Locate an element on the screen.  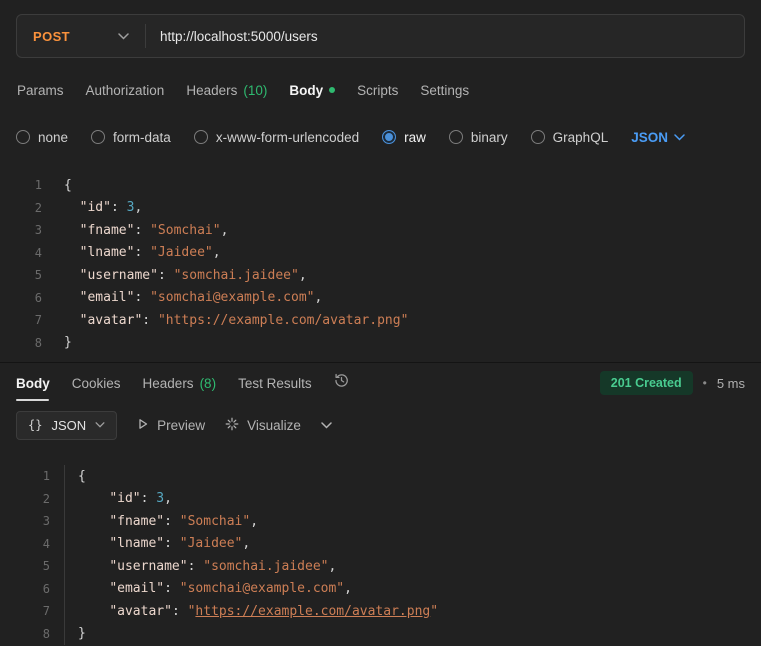
response-format-dropdown: {} JSON is located at coordinates (67, 425).